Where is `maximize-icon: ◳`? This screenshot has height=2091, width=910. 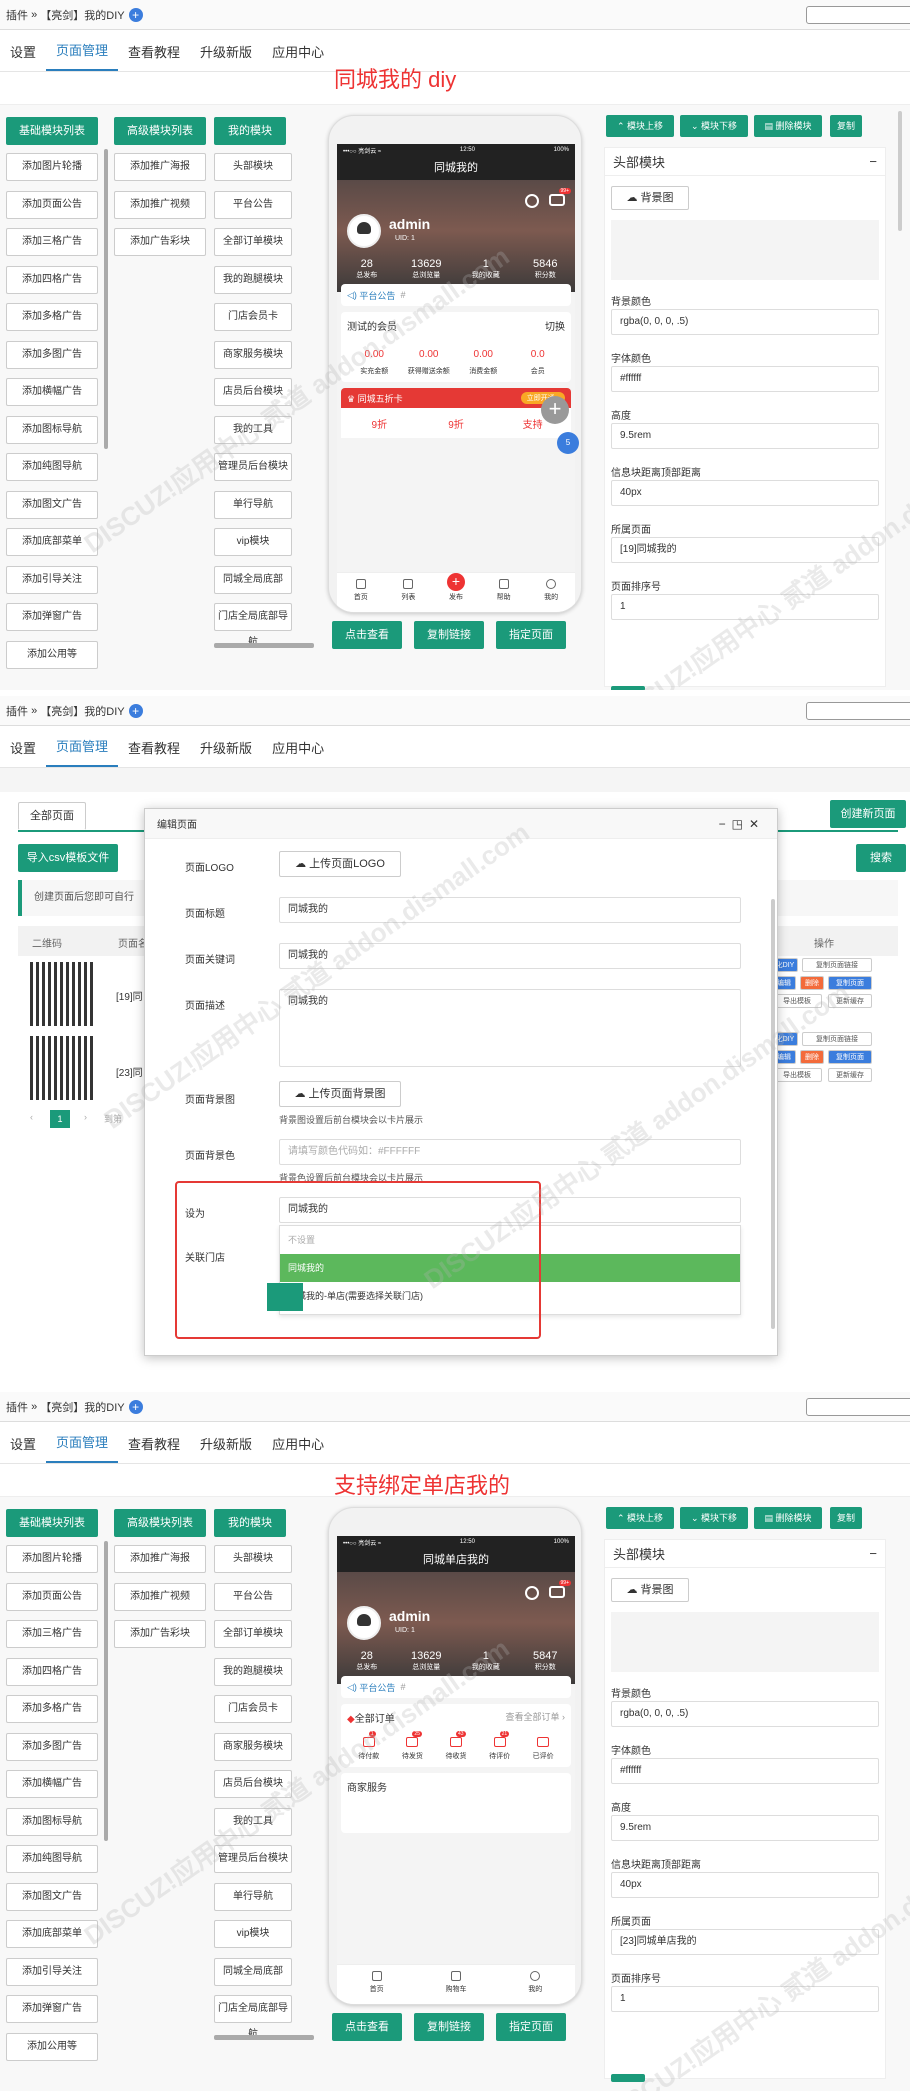 maximize-icon: ◳ is located at coordinates (740, 824).